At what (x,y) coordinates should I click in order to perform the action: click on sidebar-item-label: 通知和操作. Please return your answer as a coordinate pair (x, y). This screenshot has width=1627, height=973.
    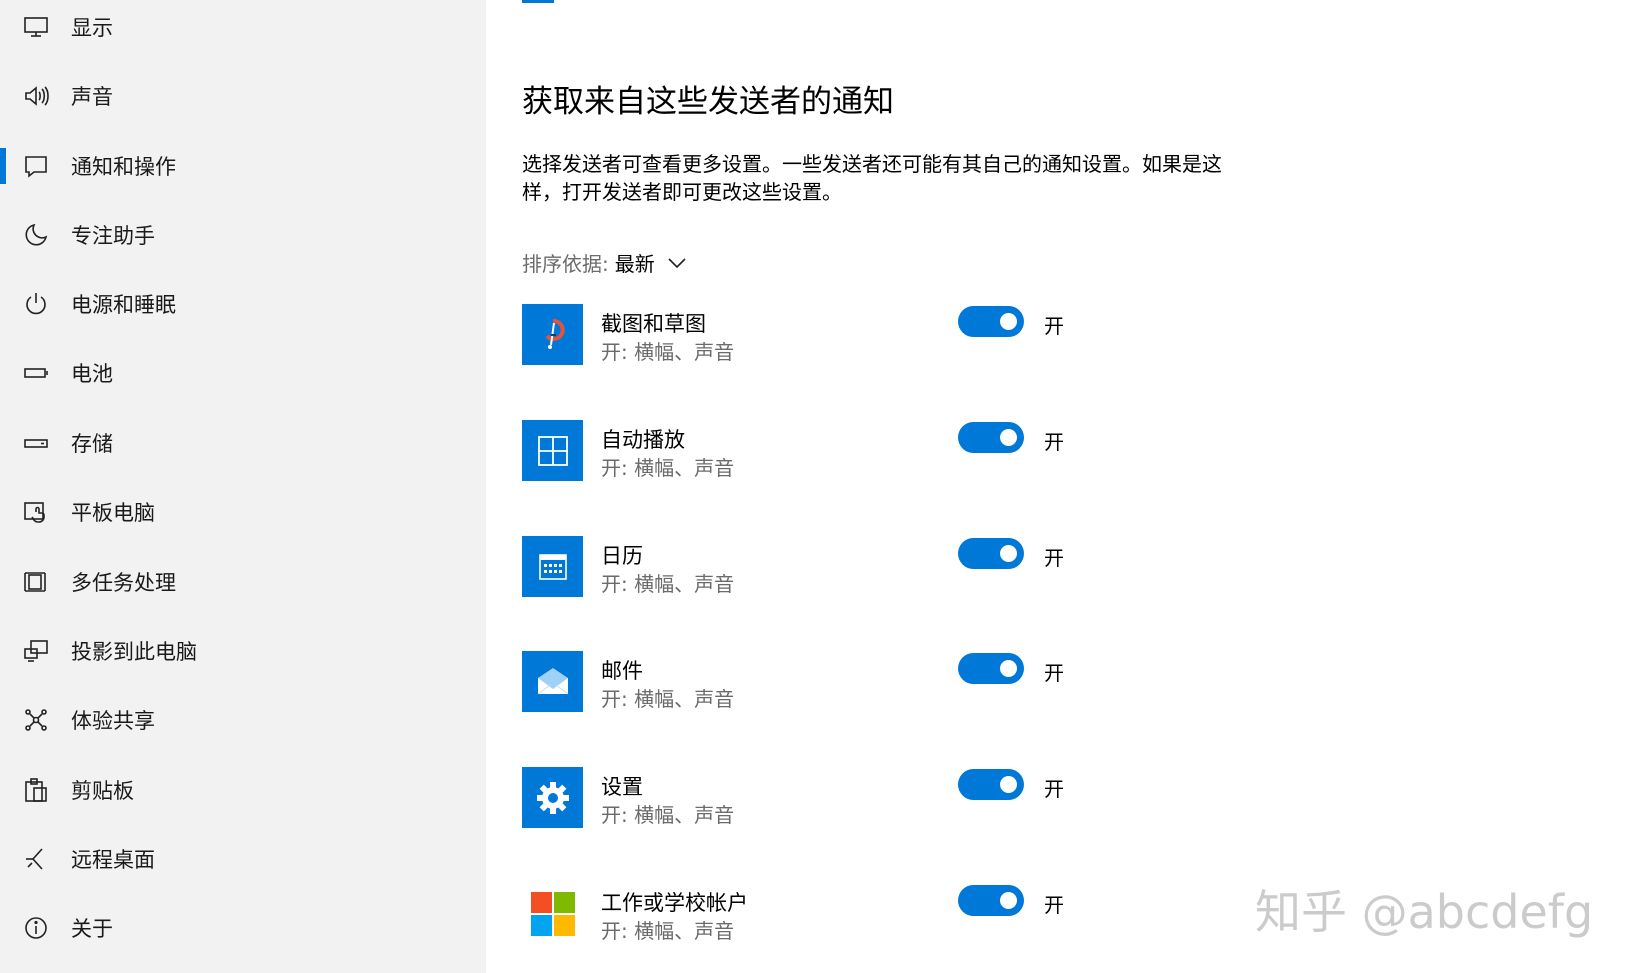
    Looking at the image, I should click on (123, 167).